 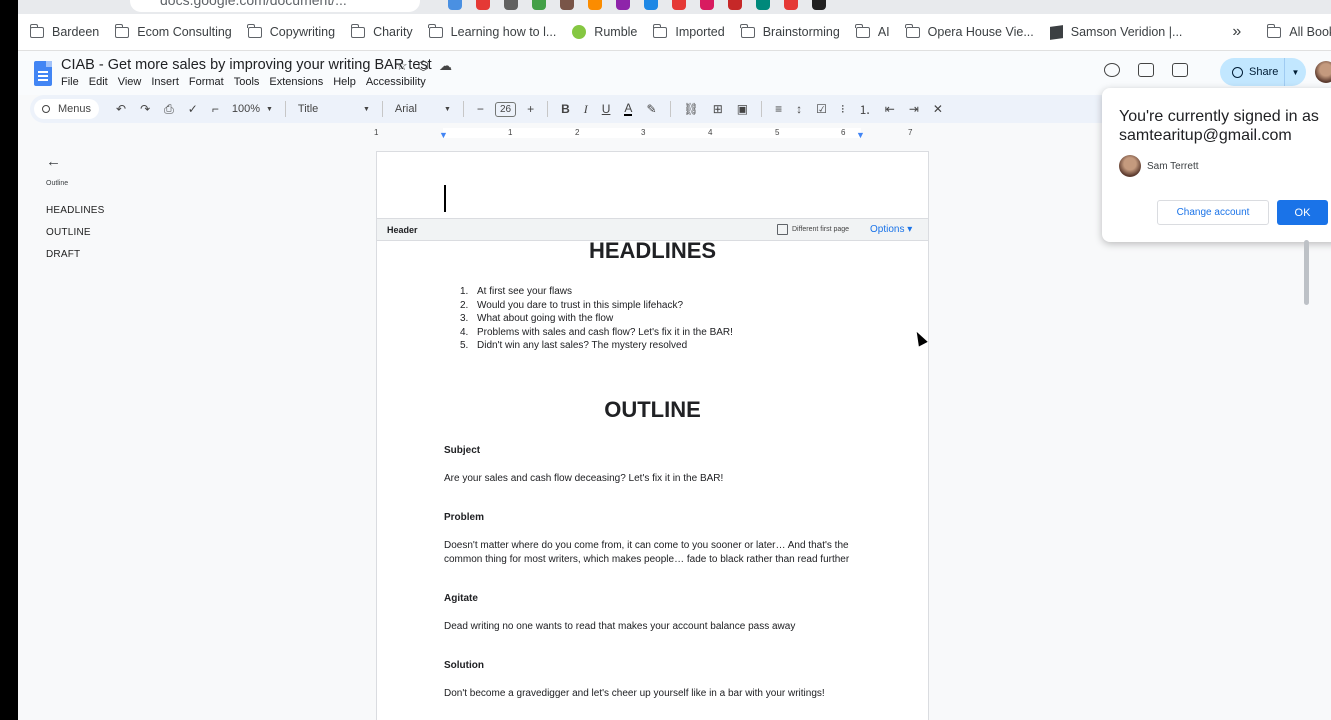 What do you see at coordinates (777, 132) in the screenshot?
I see `ruler-number: 5` at bounding box center [777, 132].